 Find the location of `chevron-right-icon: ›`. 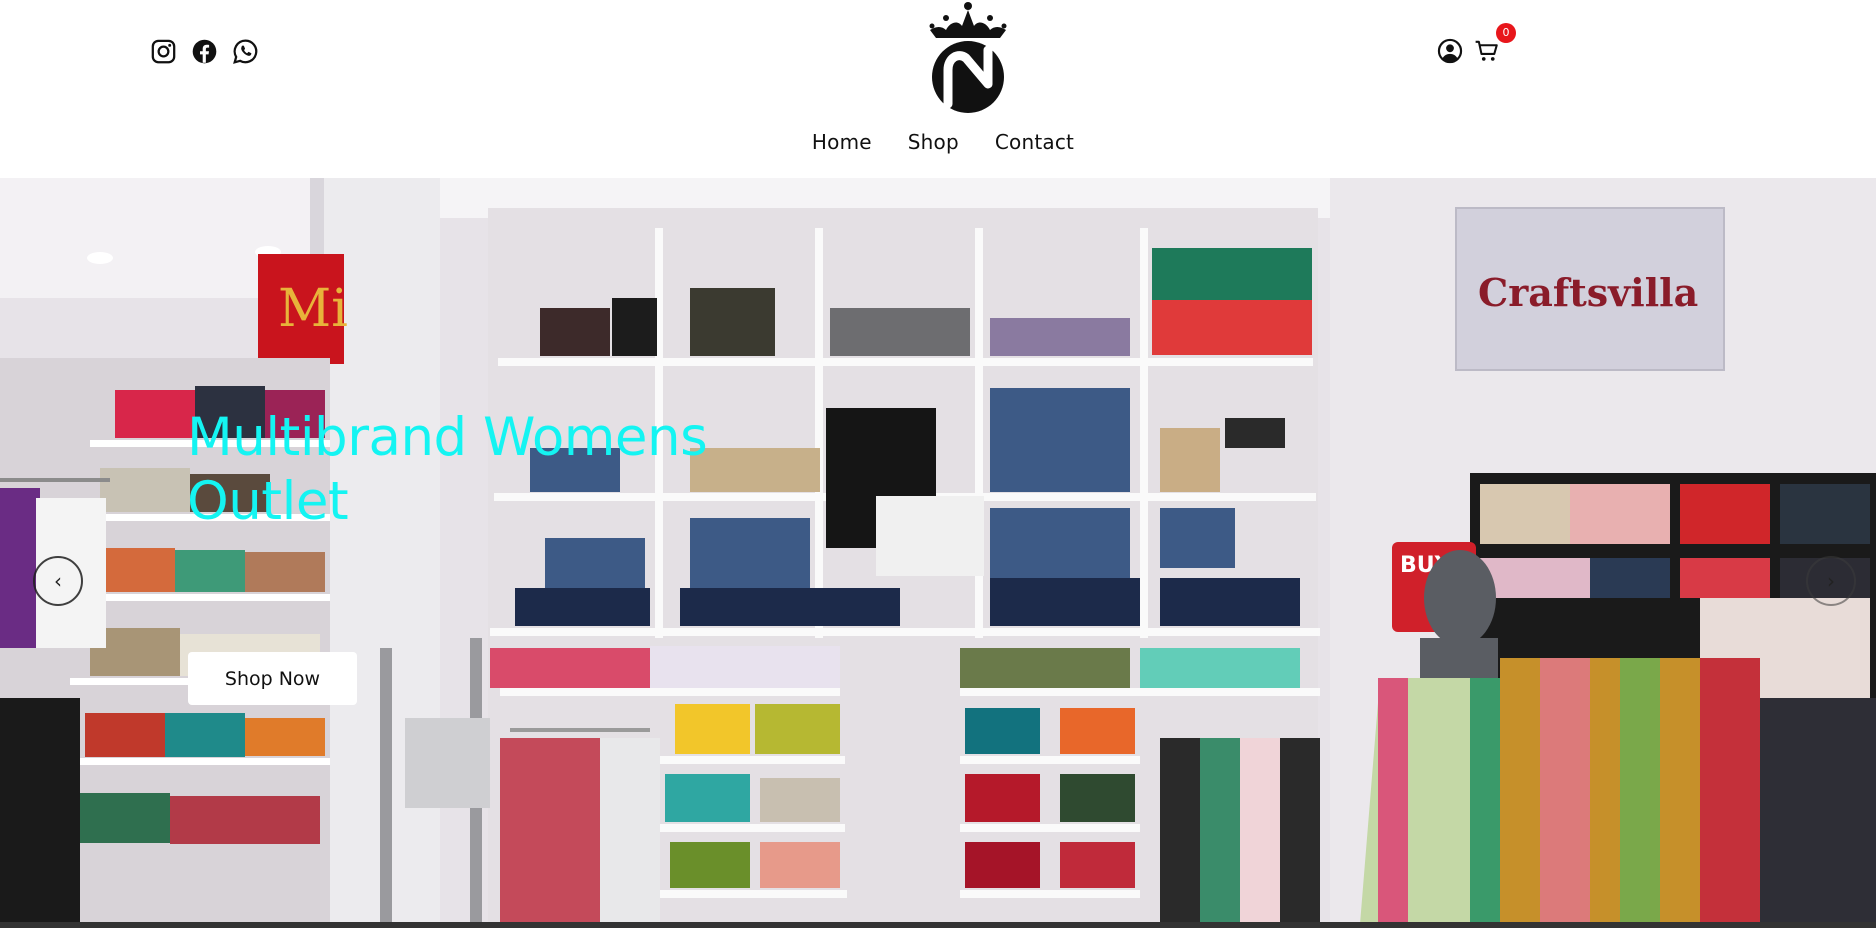

chevron-right-icon: › is located at coordinates (1831, 581).